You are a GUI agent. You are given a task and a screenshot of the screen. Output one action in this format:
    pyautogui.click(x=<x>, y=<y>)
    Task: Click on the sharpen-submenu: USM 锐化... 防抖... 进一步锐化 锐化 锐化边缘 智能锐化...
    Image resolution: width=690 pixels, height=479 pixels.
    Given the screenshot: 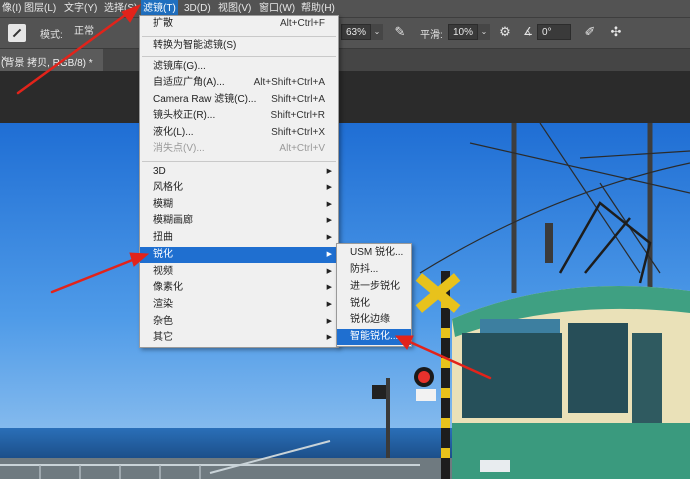 What is the action you would take?
    pyautogui.click(x=374, y=295)
    